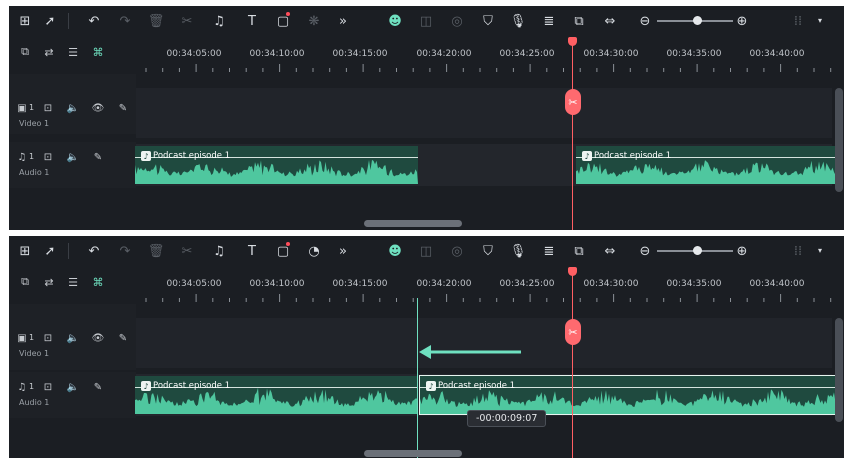  Describe the element at coordinates (360, 54) in the screenshot. I see `ruler-label: 00:34:15:00` at that location.